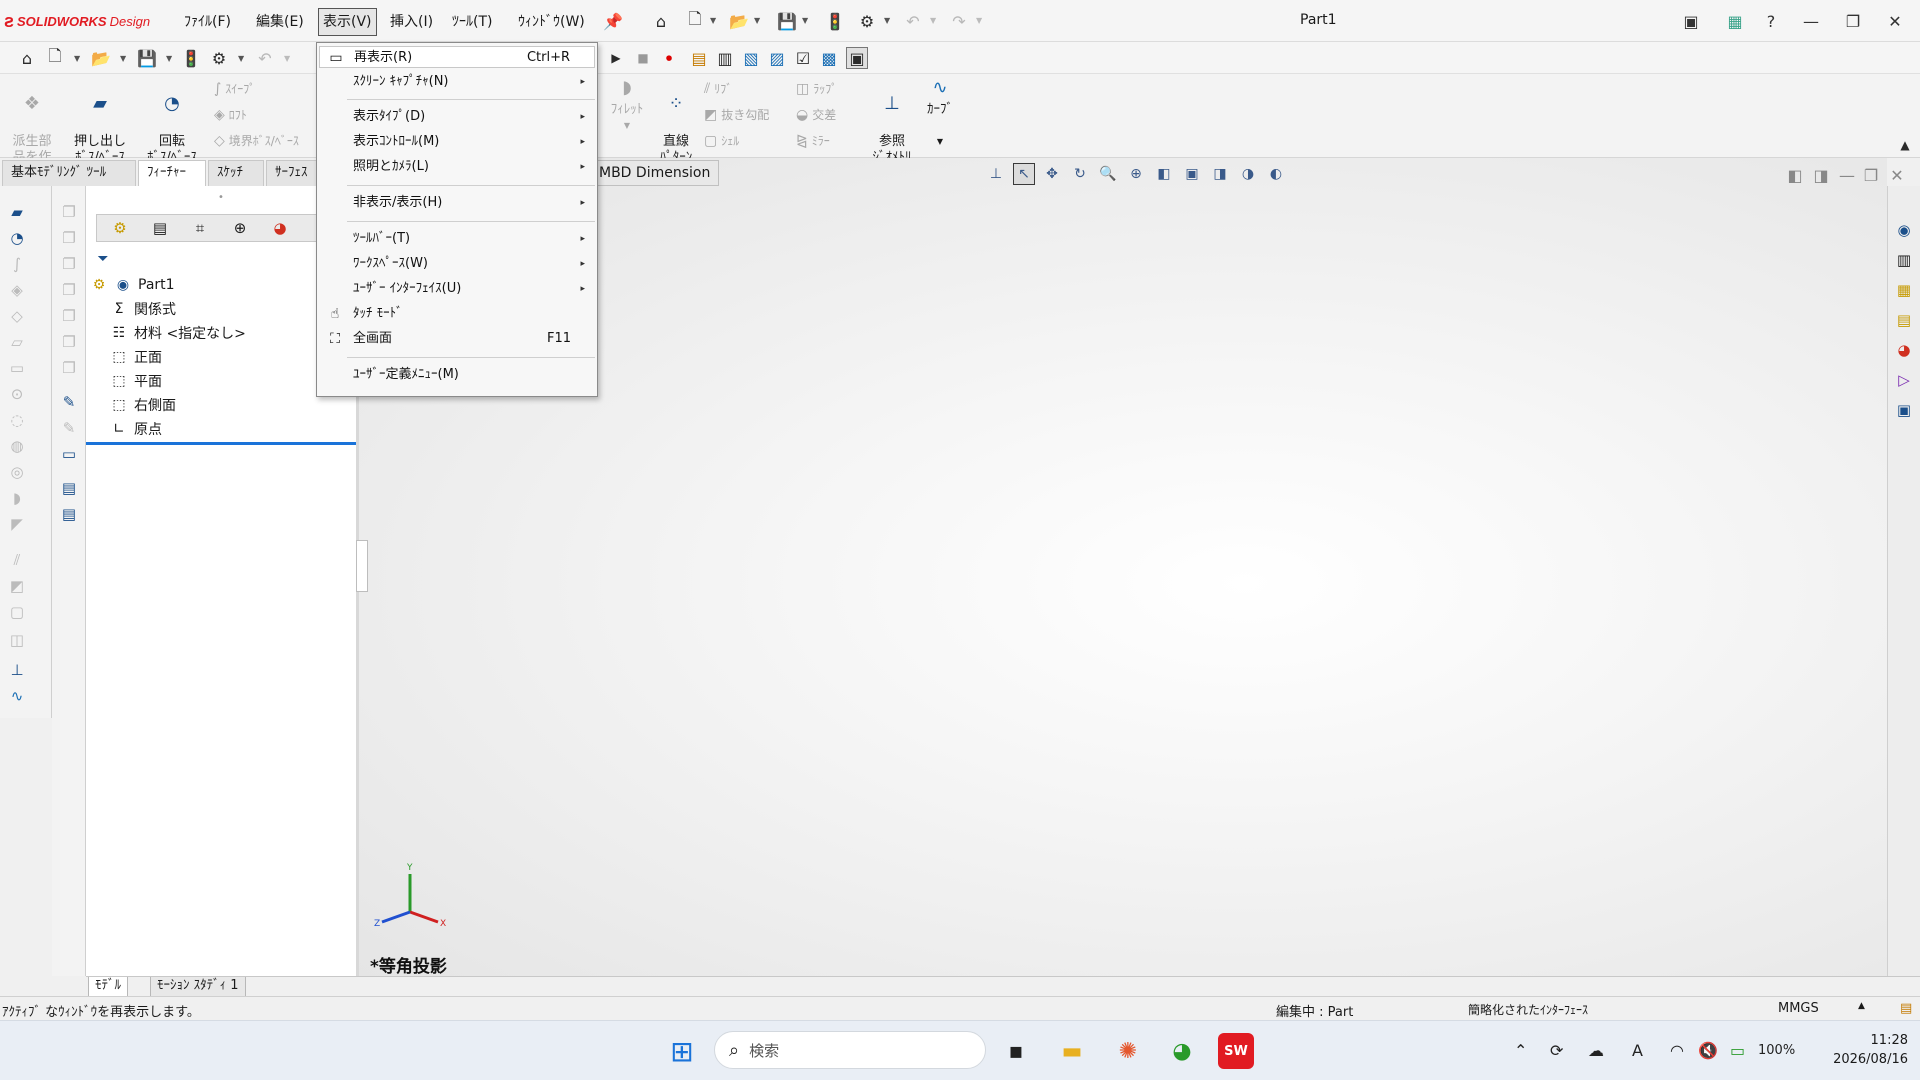 This screenshot has width=1920, height=1080. I want to click on home-icon: ⌂, so click(661, 21).